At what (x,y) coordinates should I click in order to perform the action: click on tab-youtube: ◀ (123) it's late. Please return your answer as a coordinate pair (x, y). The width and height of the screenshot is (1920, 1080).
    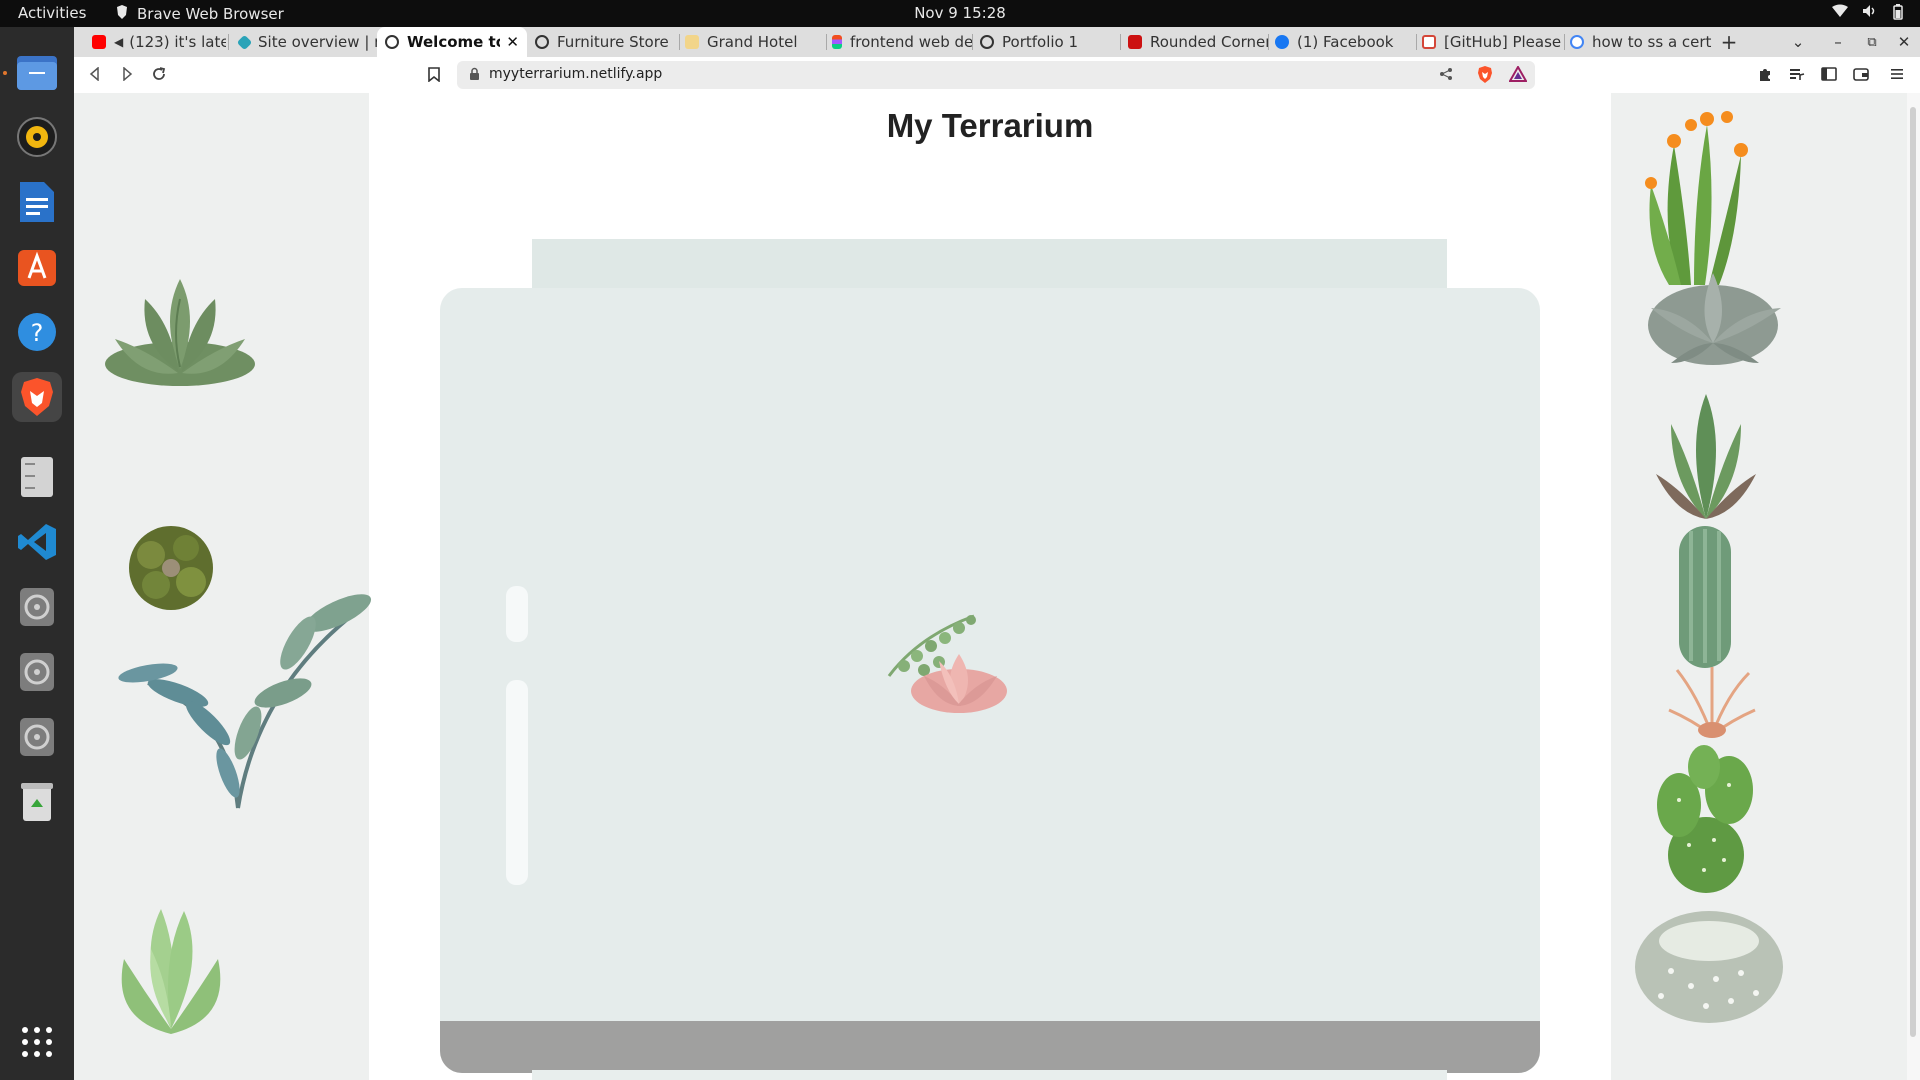
    Looking at the image, I should click on (155, 42).